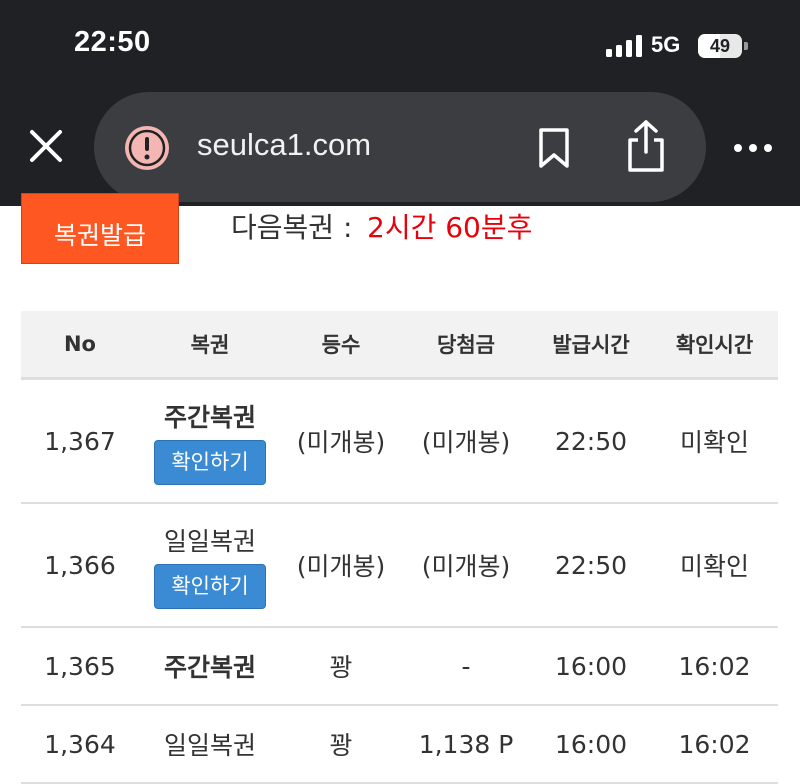 The width and height of the screenshot is (800, 784). What do you see at coordinates (80, 744) in the screenshot?
I see `row-no: 1,364` at bounding box center [80, 744].